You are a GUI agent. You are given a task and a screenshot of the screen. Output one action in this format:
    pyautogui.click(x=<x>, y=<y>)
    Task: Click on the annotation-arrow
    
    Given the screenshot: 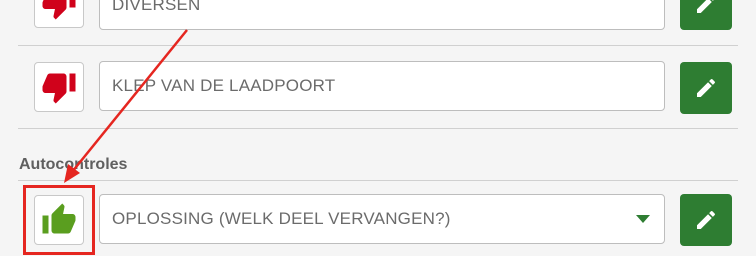 What is the action you would take?
    pyautogui.click(x=126, y=106)
    